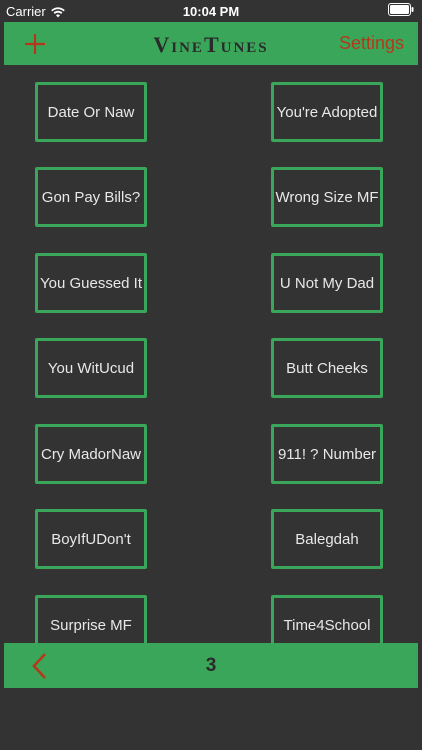  What do you see at coordinates (91, 454) in the screenshot?
I see `sound-button: Cry MadorNaw` at bounding box center [91, 454].